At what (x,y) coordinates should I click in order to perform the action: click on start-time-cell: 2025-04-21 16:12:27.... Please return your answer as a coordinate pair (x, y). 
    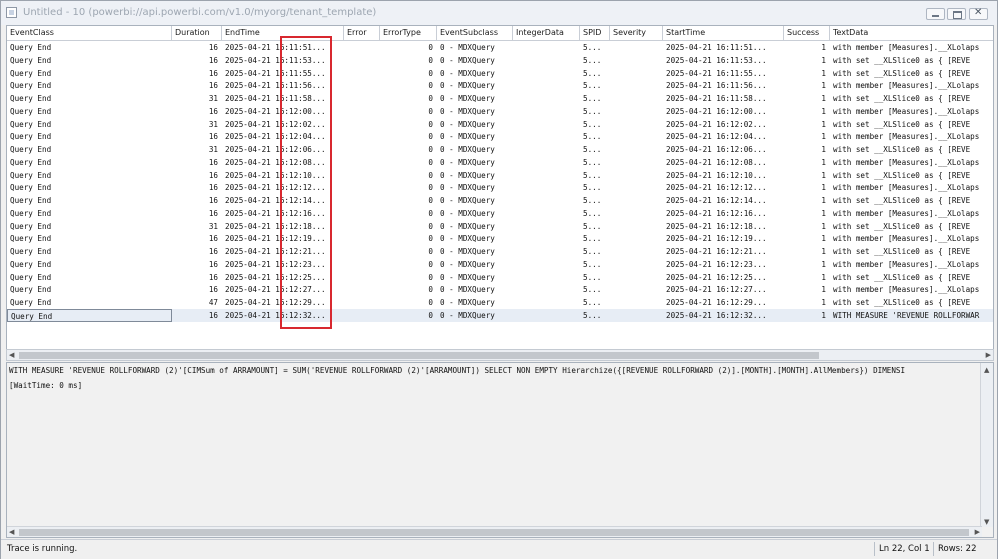
    Looking at the image, I should click on (716, 290).